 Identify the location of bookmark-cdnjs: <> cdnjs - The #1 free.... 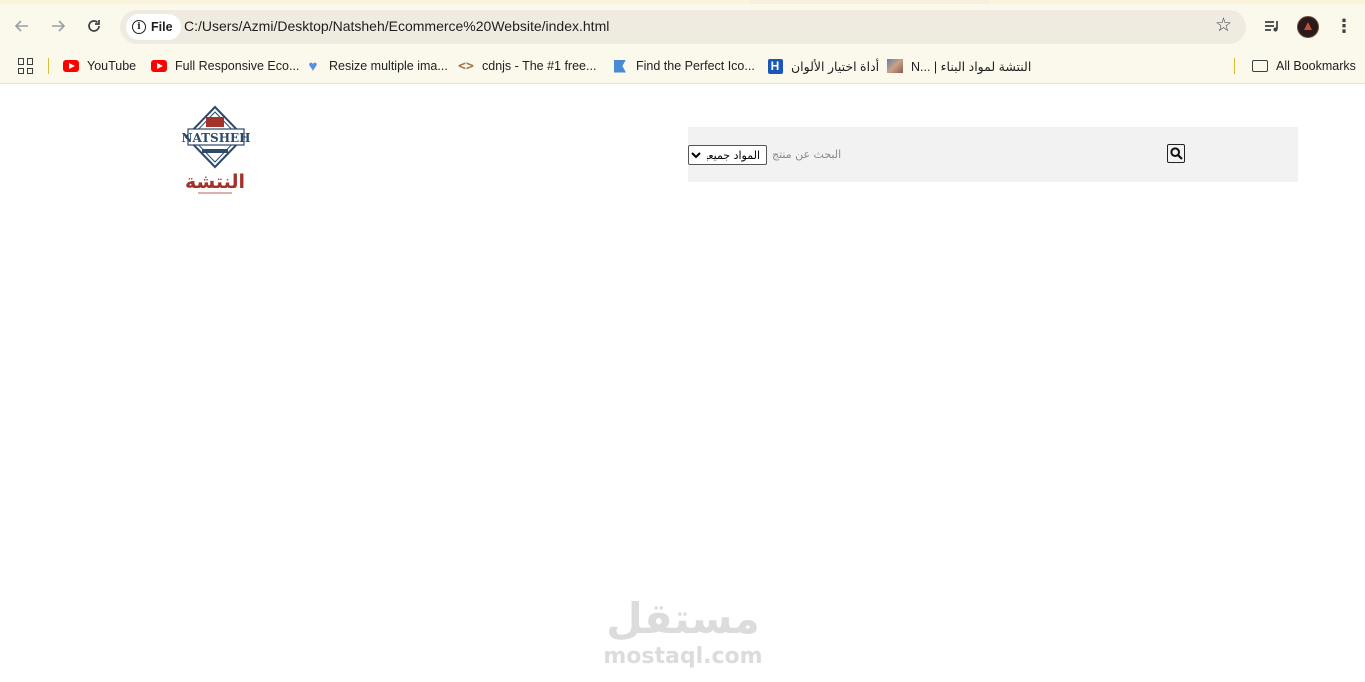
(527, 66).